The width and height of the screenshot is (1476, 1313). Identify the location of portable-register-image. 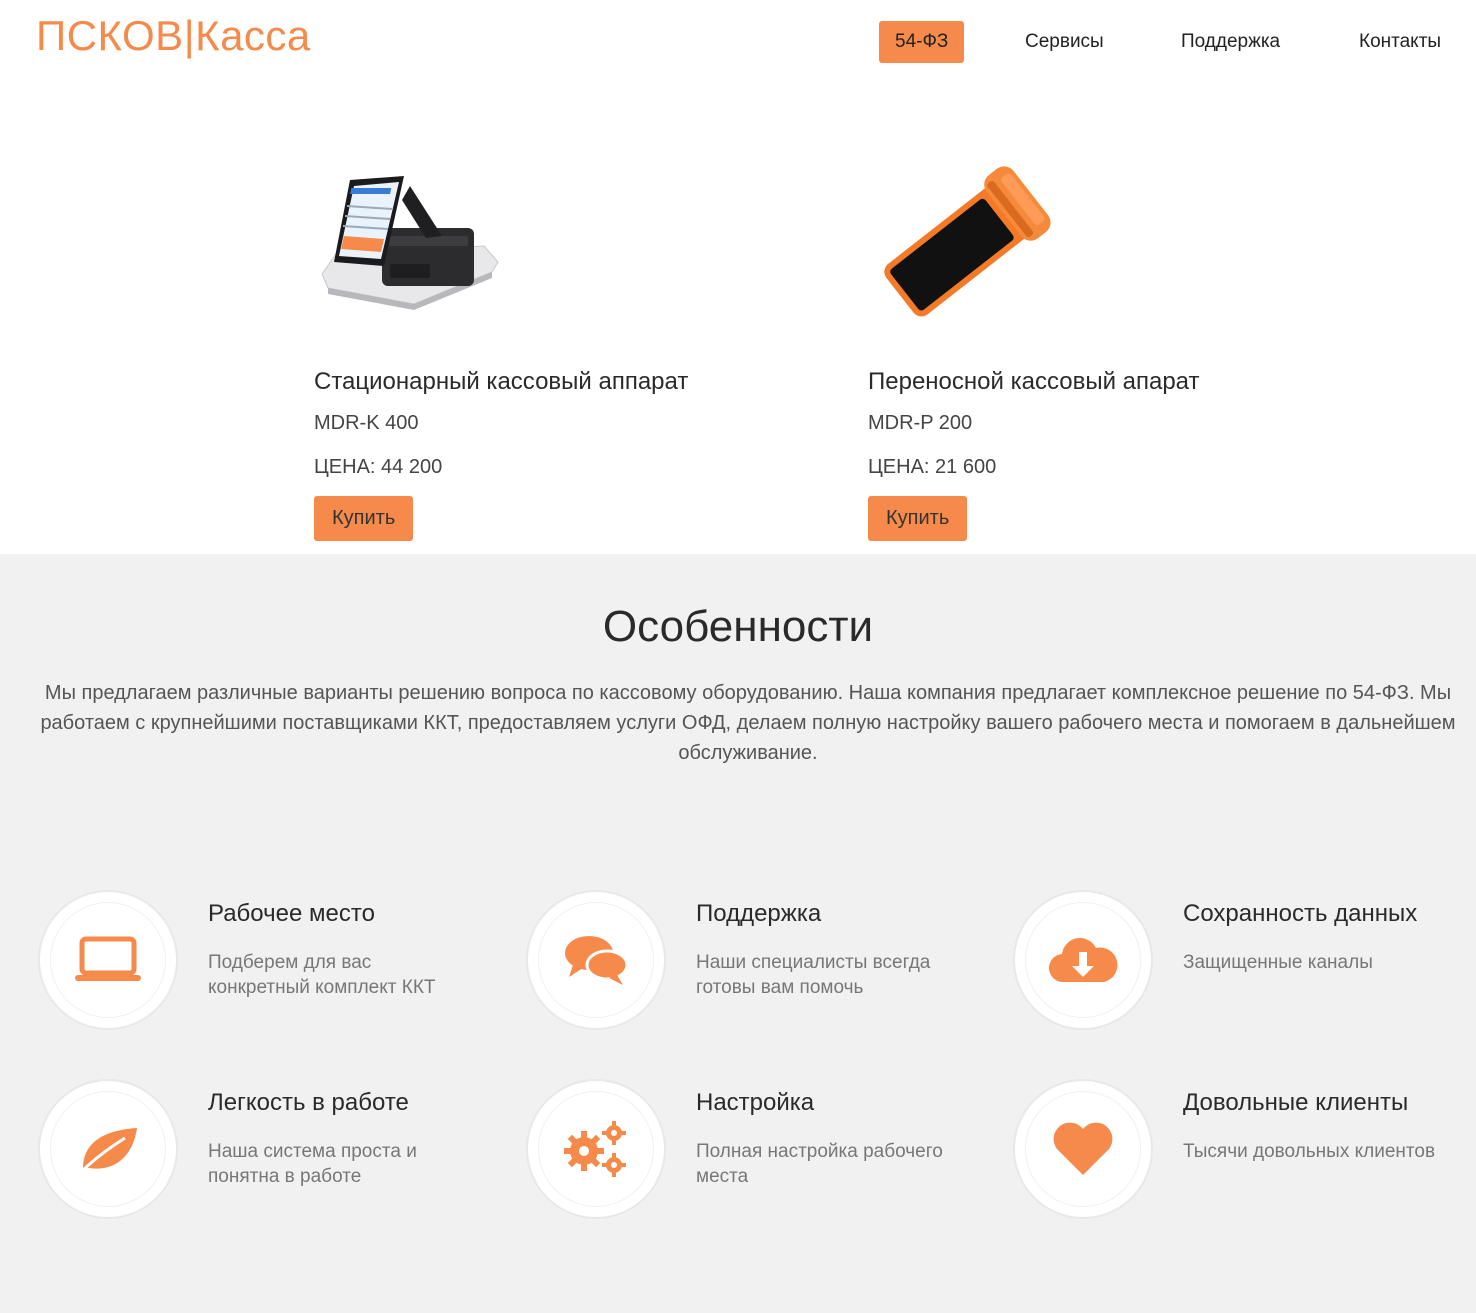
(963, 246).